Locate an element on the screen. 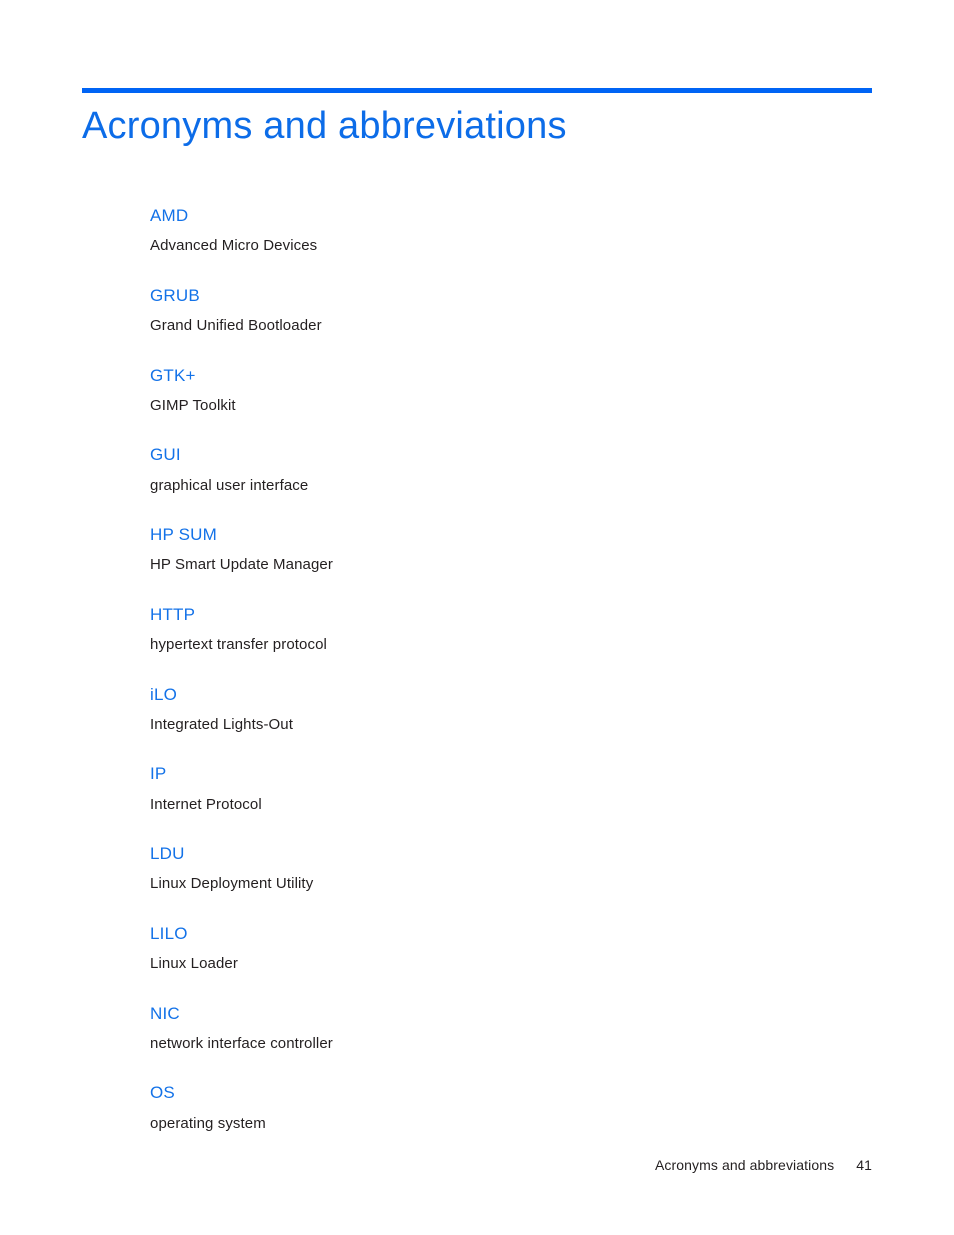 The height and width of the screenshot is (1235, 954). glossary-definition: Linux Deployment Utility is located at coordinates (232, 884).